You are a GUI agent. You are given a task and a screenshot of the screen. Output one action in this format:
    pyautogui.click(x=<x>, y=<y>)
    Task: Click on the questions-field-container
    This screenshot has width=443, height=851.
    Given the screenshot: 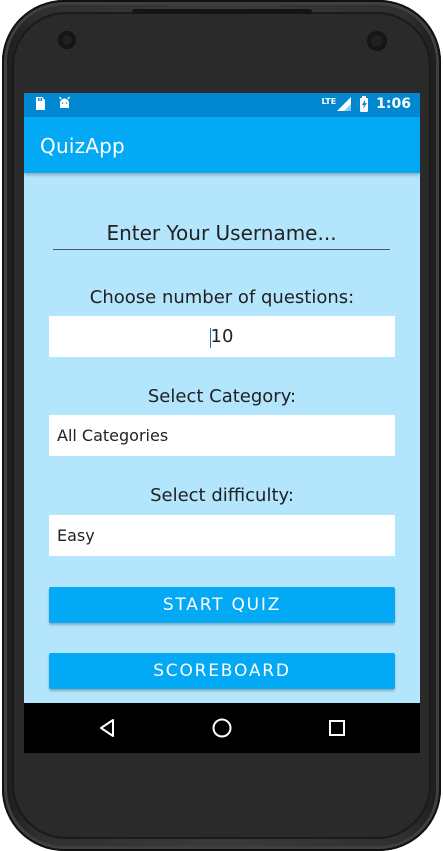 What is the action you would take?
    pyautogui.click(x=222, y=336)
    